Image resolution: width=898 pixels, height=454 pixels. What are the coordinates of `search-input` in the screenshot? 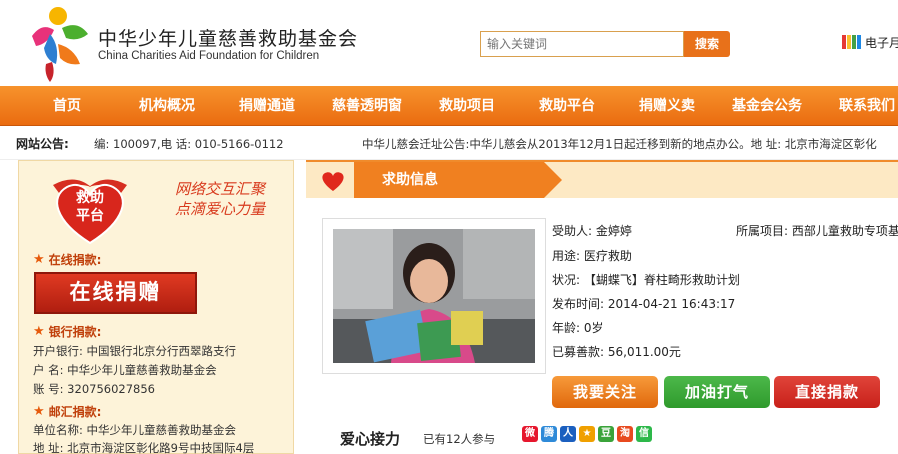 It's located at (582, 44).